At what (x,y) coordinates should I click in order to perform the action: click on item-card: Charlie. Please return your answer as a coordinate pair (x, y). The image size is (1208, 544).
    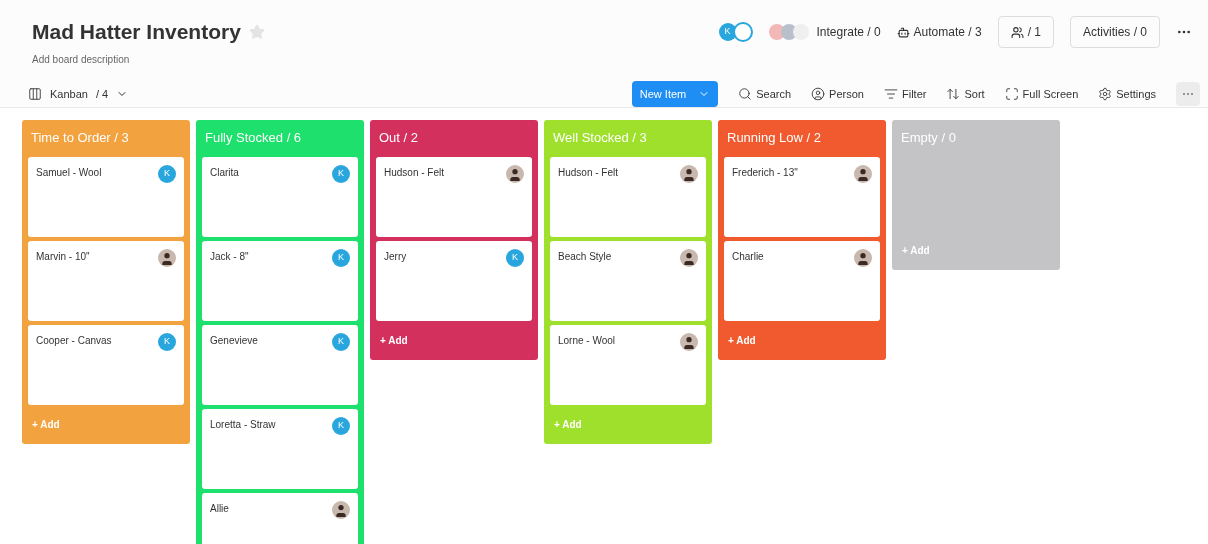
    Looking at the image, I should click on (802, 280).